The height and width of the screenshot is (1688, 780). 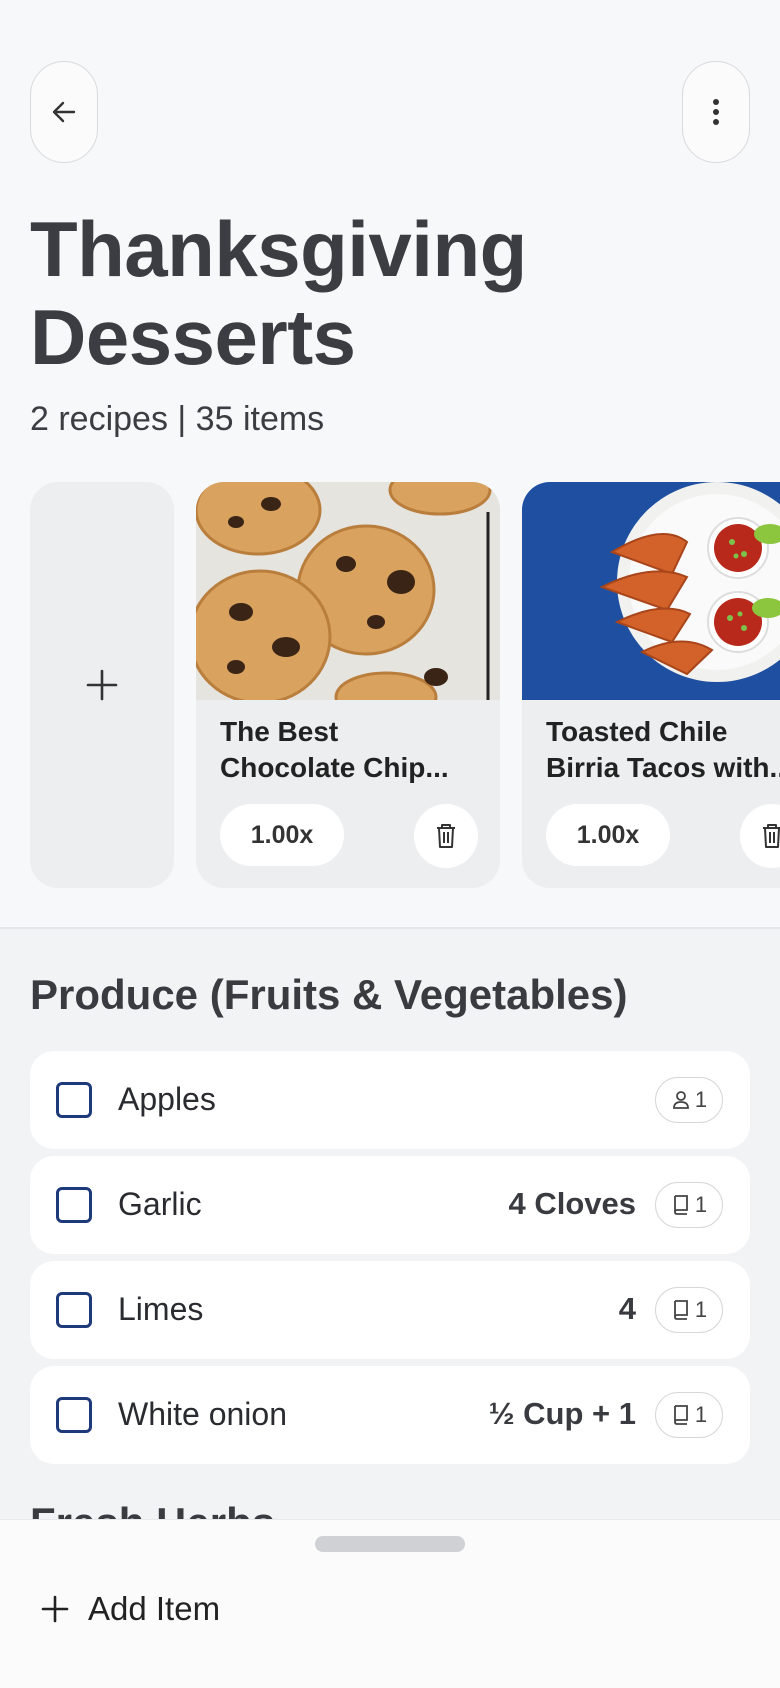 I want to click on item-name: Apples, so click(x=167, y=1099).